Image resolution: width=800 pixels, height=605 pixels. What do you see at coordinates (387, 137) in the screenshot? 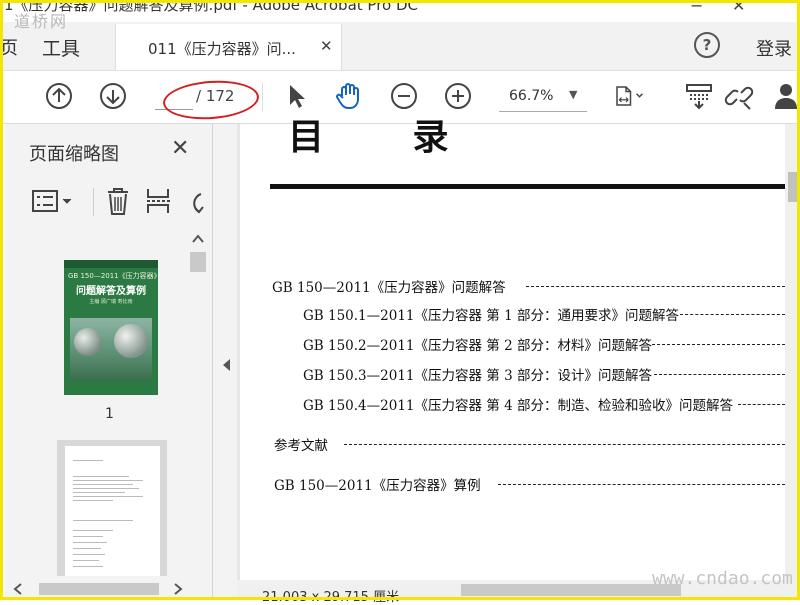
I see `page-heading: 目 录` at bounding box center [387, 137].